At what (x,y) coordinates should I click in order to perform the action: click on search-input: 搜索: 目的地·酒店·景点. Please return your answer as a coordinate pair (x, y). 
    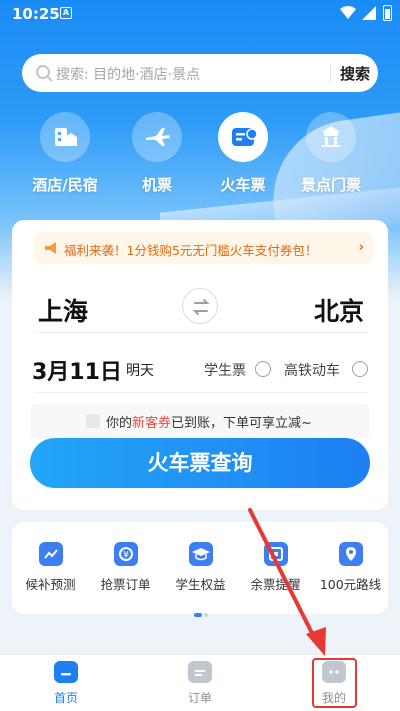
    Looking at the image, I should click on (128, 74).